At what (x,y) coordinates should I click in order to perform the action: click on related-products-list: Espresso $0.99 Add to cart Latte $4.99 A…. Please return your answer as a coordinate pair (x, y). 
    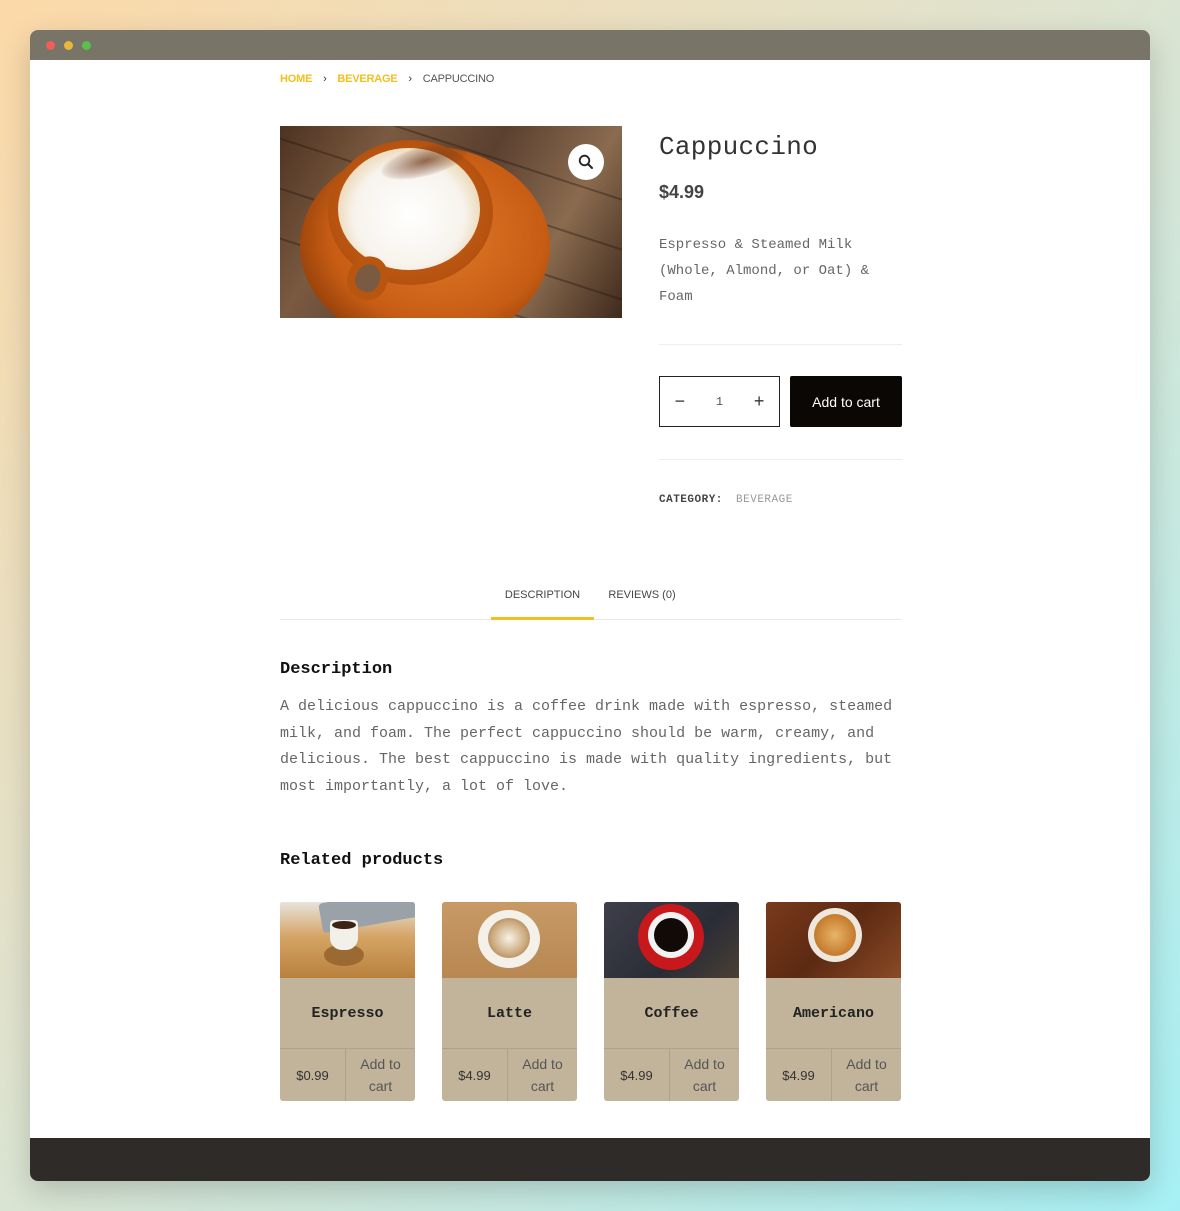
    Looking at the image, I should click on (590, 1001).